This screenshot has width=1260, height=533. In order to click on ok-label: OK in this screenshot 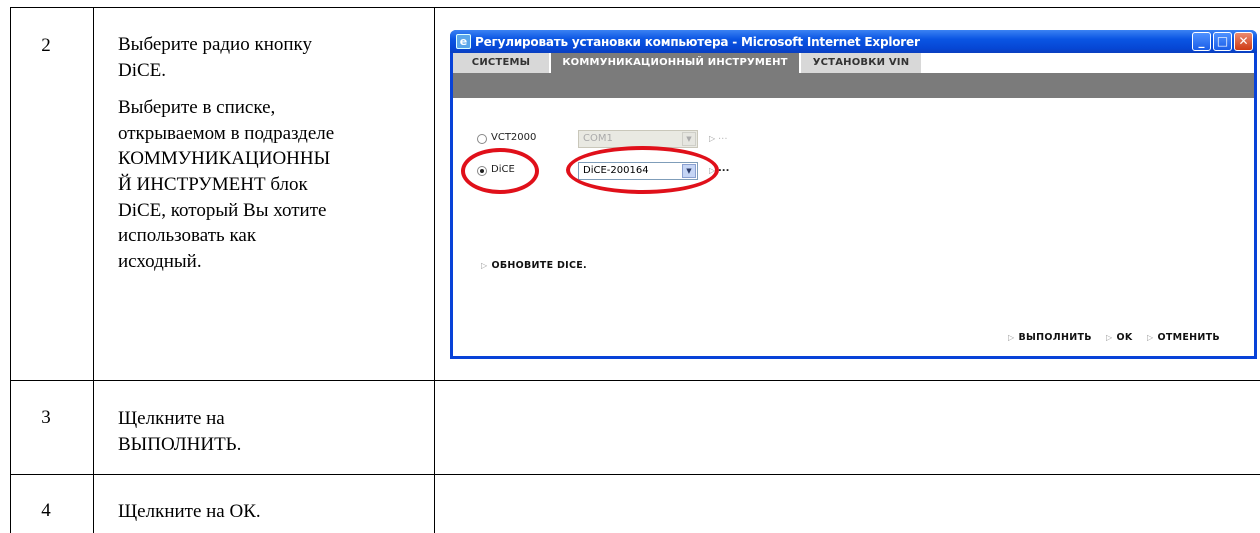, I will do `click(1124, 337)`.